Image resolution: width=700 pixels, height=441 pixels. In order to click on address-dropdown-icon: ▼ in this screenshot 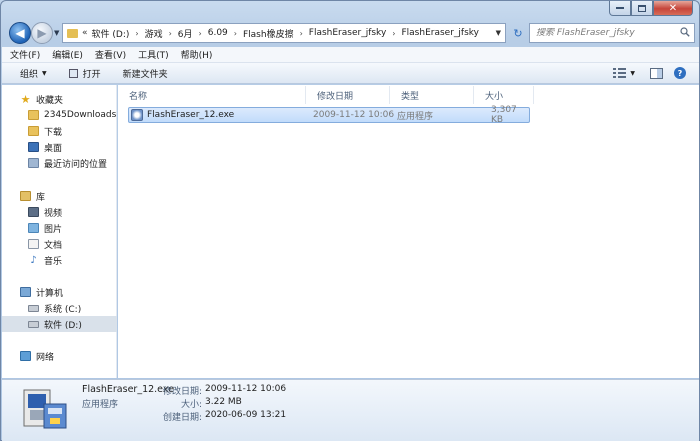, I will do `click(498, 33)`.